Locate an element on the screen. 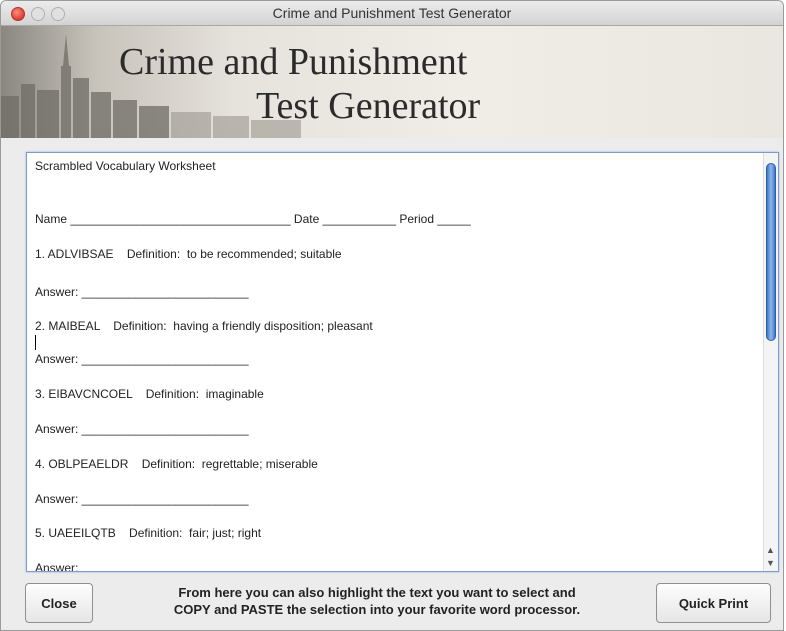  answer-1: Answer: _________________________ is located at coordinates (142, 292).